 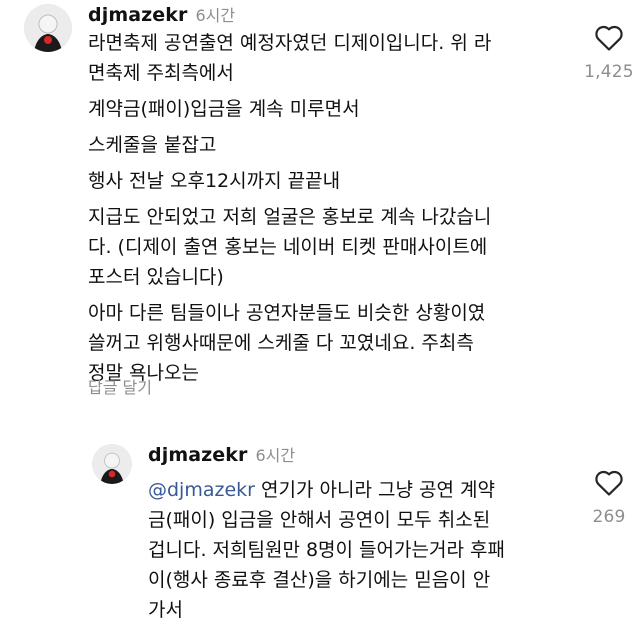 I want to click on comment-text: 연기가 아니라 그냥 공연 계약, so click(x=374, y=490).